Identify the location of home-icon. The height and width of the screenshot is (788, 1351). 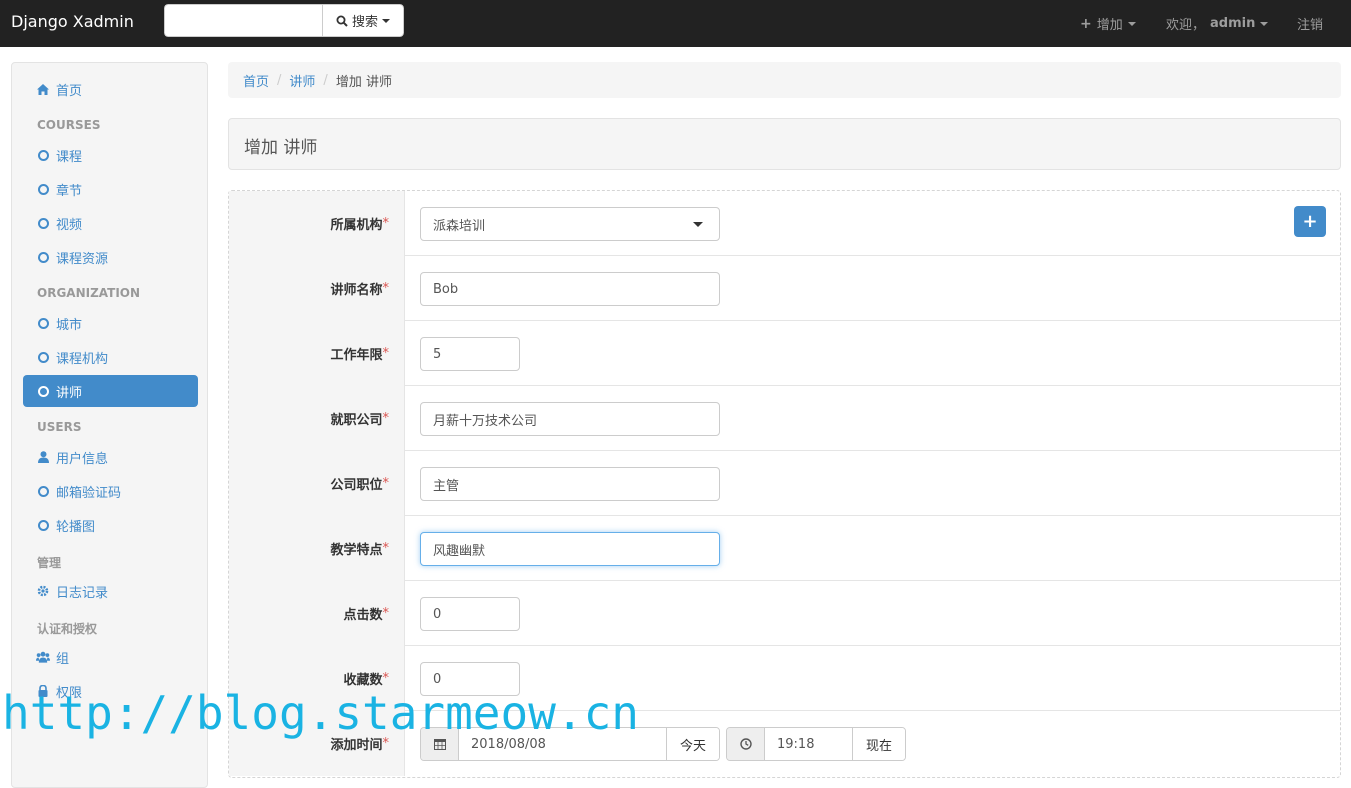
(43, 89).